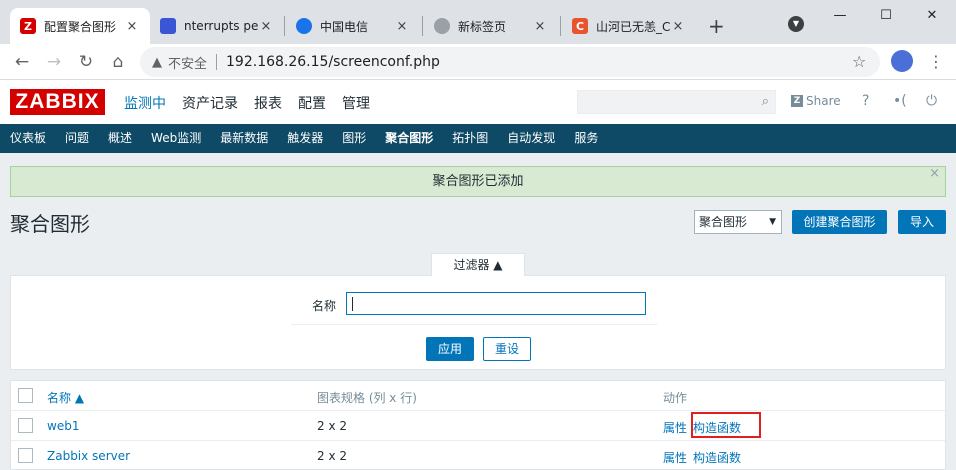  I want to click on sub-menu-overview: 概述, so click(120, 138).